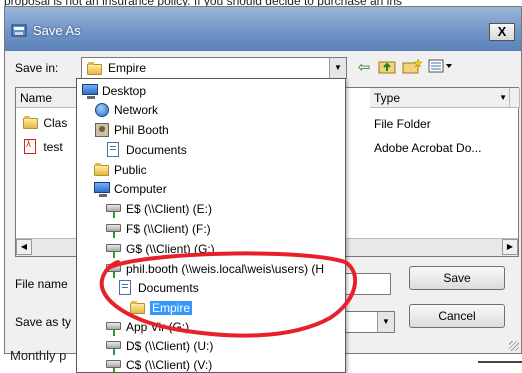 This screenshot has height=373, width=522. What do you see at coordinates (158, 228) in the screenshot?
I see `dropdown-item-drive-f: F$ (\\Client) (F:)` at bounding box center [158, 228].